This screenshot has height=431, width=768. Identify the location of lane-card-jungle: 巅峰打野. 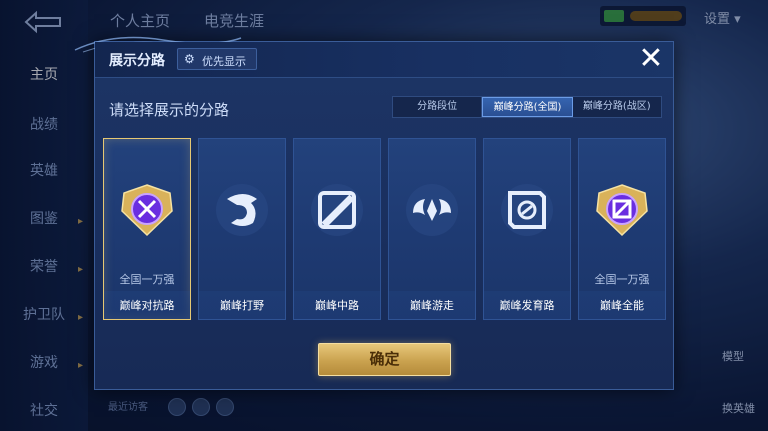
(242, 229).